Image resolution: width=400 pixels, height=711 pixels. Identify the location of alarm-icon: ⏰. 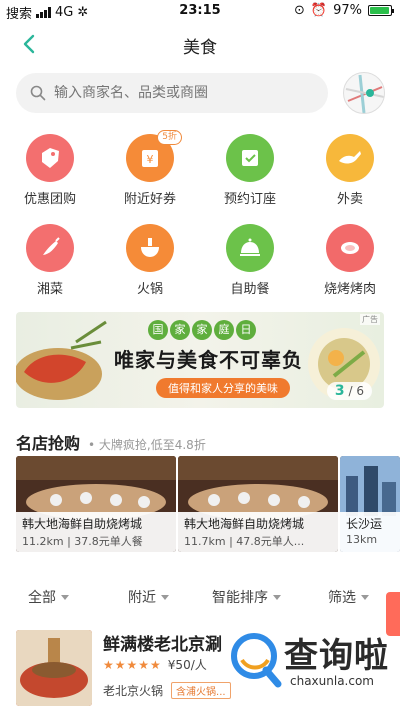
(319, 10).